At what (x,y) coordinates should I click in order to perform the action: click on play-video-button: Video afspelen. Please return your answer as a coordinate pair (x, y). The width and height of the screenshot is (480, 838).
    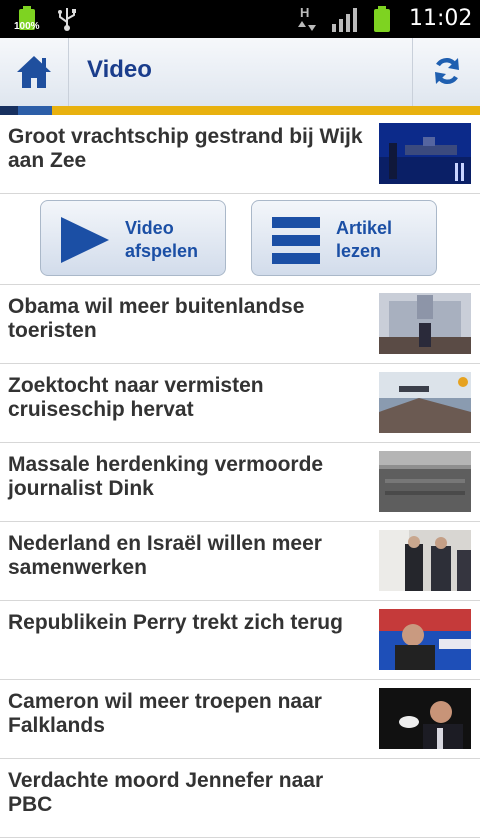
    Looking at the image, I should click on (133, 238).